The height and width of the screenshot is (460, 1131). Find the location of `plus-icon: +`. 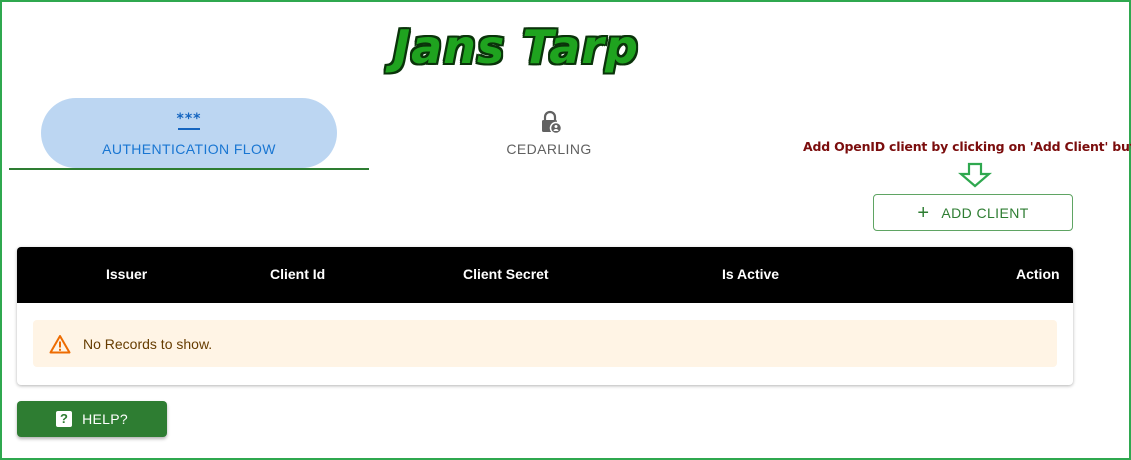

plus-icon: + is located at coordinates (923, 212).